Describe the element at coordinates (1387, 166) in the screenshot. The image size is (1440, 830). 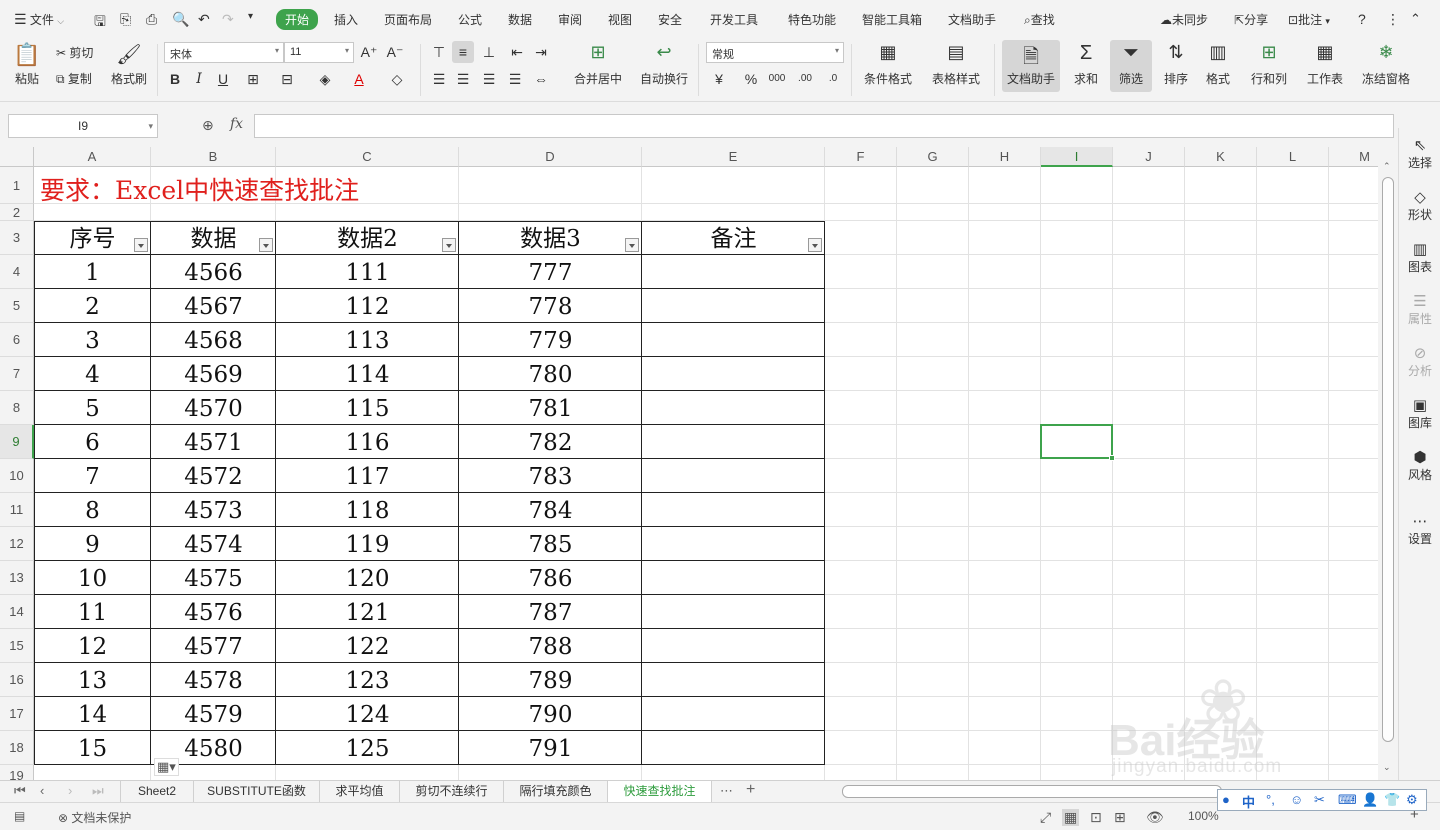
I see `scroll-up-icon: ⌃` at that location.